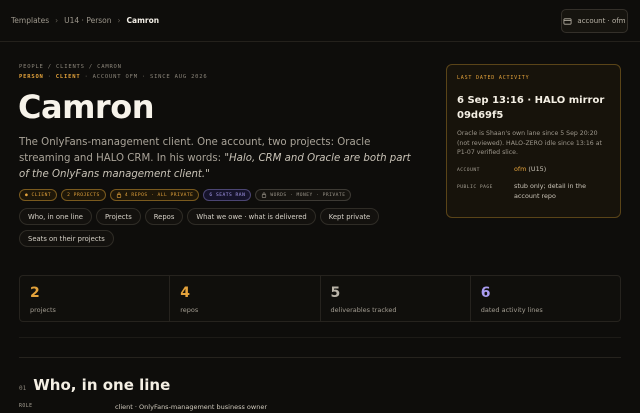 This screenshot has width=640, height=413. Describe the element at coordinates (520, 169) in the screenshot. I see `account-link: ofm` at that location.